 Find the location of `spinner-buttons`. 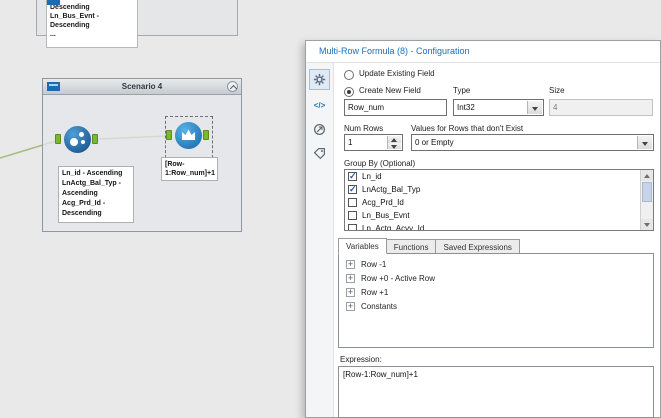

spinner-buttons is located at coordinates (394, 142).